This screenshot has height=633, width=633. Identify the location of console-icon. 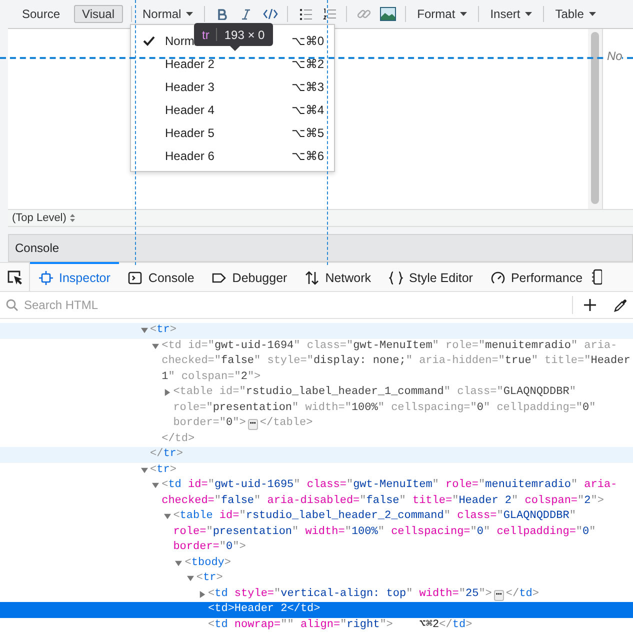
(135, 277).